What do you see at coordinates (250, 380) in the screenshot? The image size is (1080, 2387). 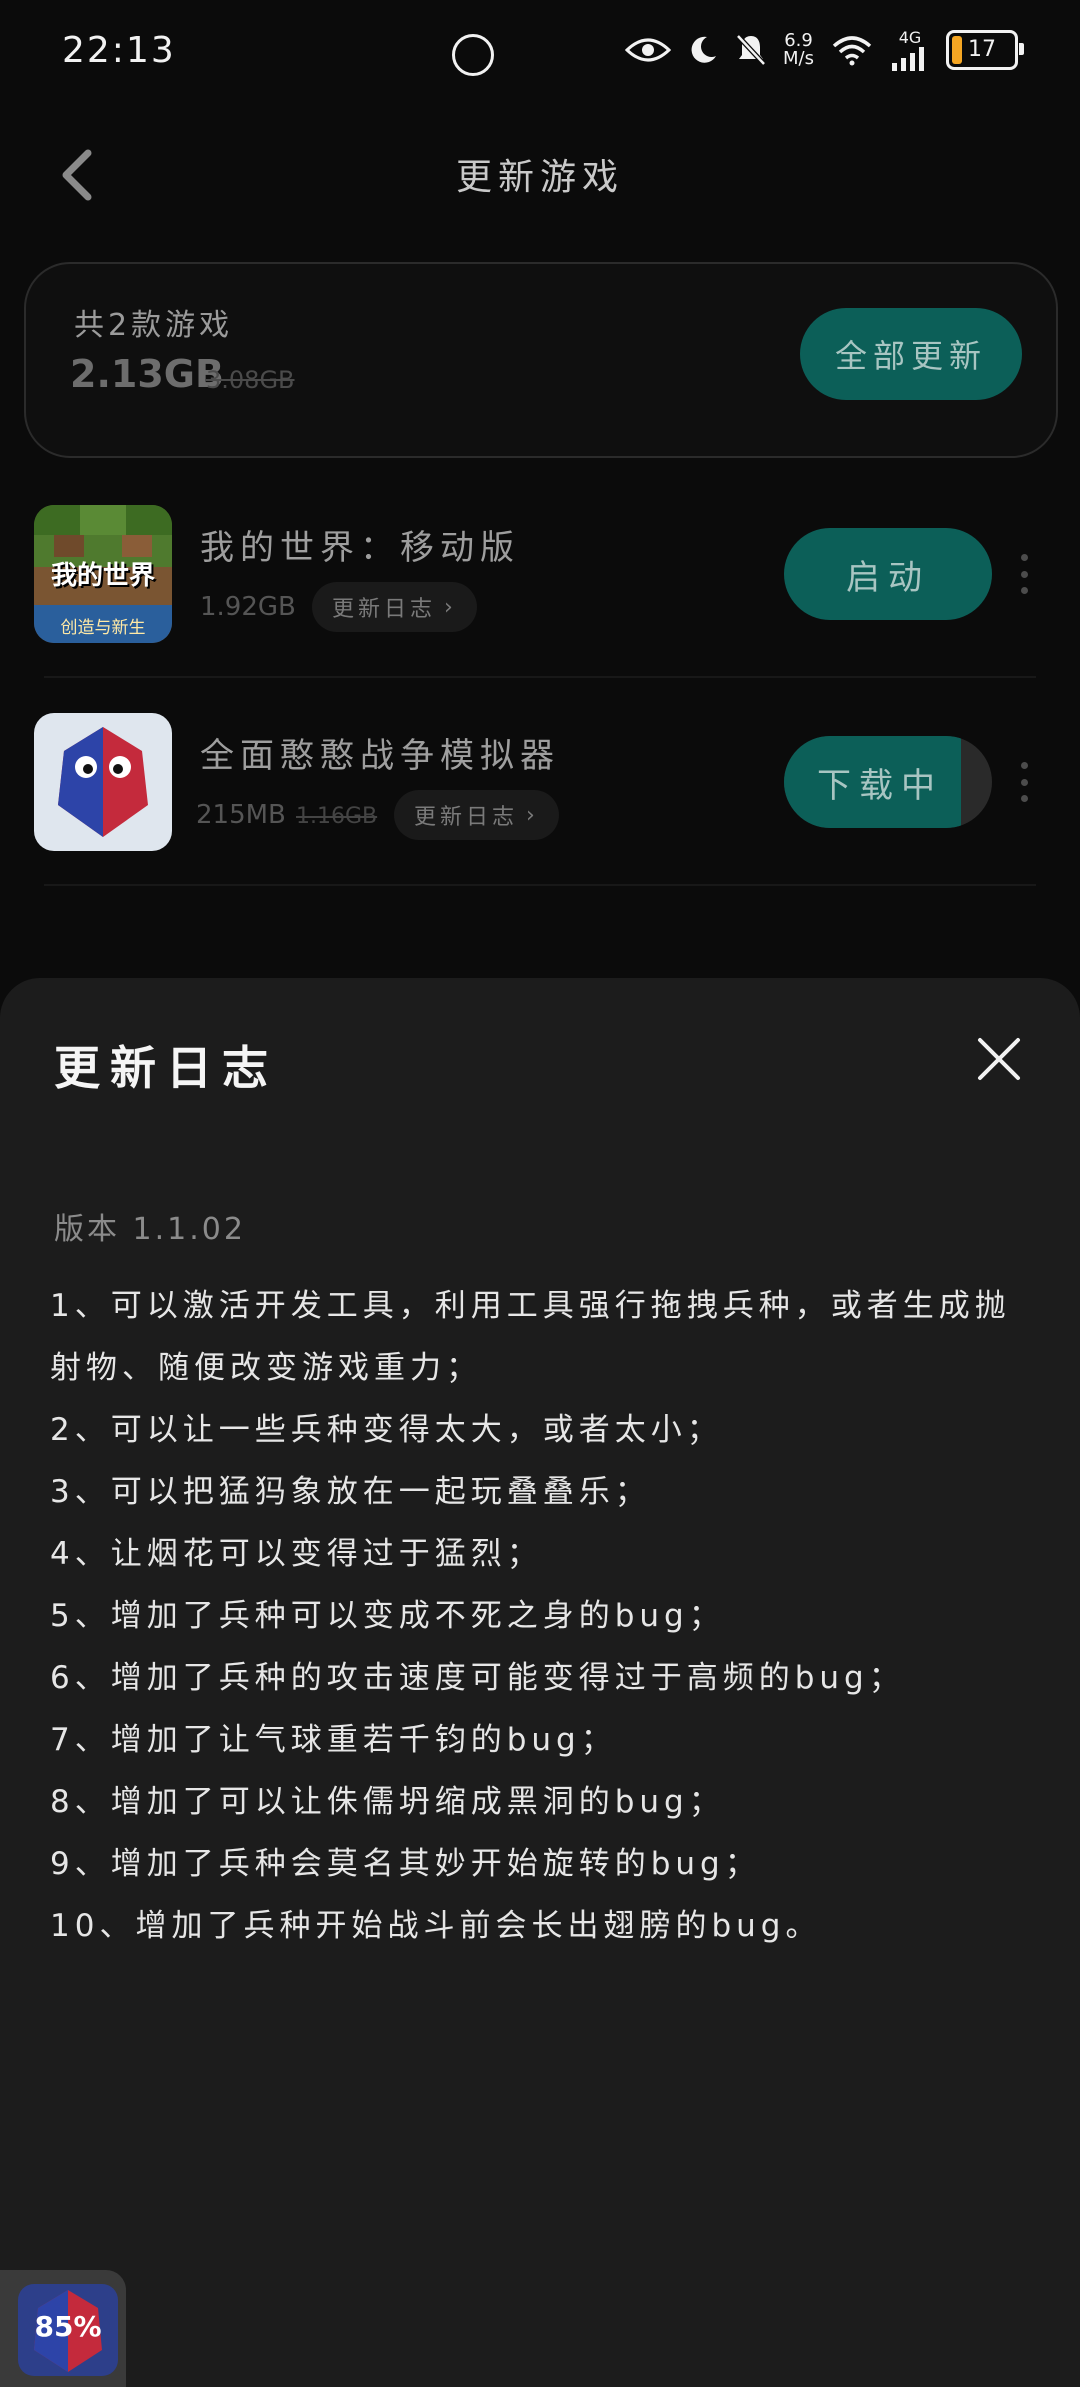 I see `summary-old-size: 3.08GB` at bounding box center [250, 380].